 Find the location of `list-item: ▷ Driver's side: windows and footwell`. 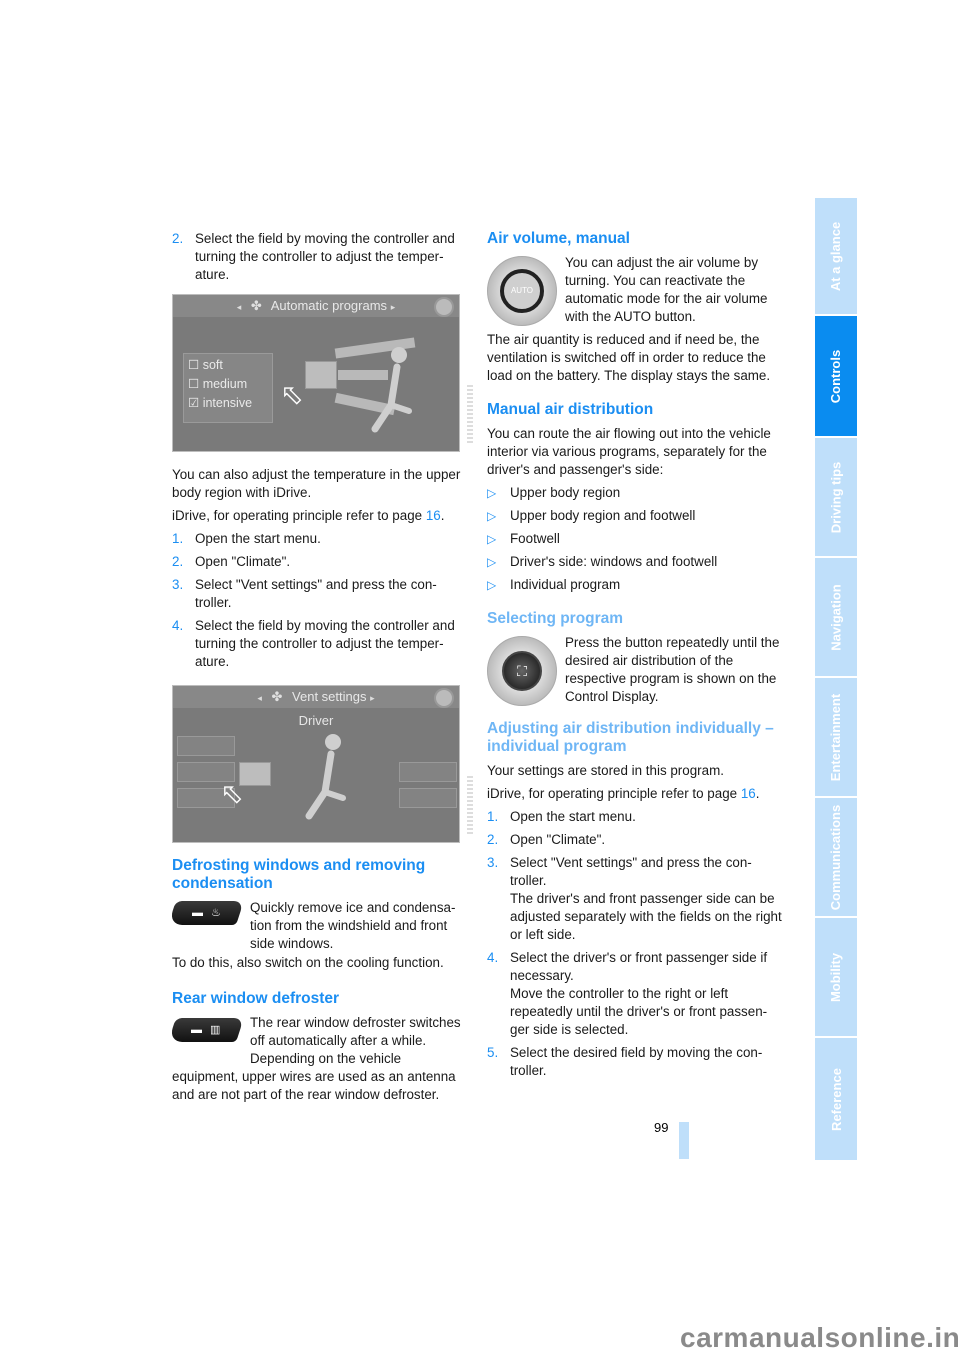

list-item: ▷ Driver's side: windows and footwell is located at coordinates (602, 561).